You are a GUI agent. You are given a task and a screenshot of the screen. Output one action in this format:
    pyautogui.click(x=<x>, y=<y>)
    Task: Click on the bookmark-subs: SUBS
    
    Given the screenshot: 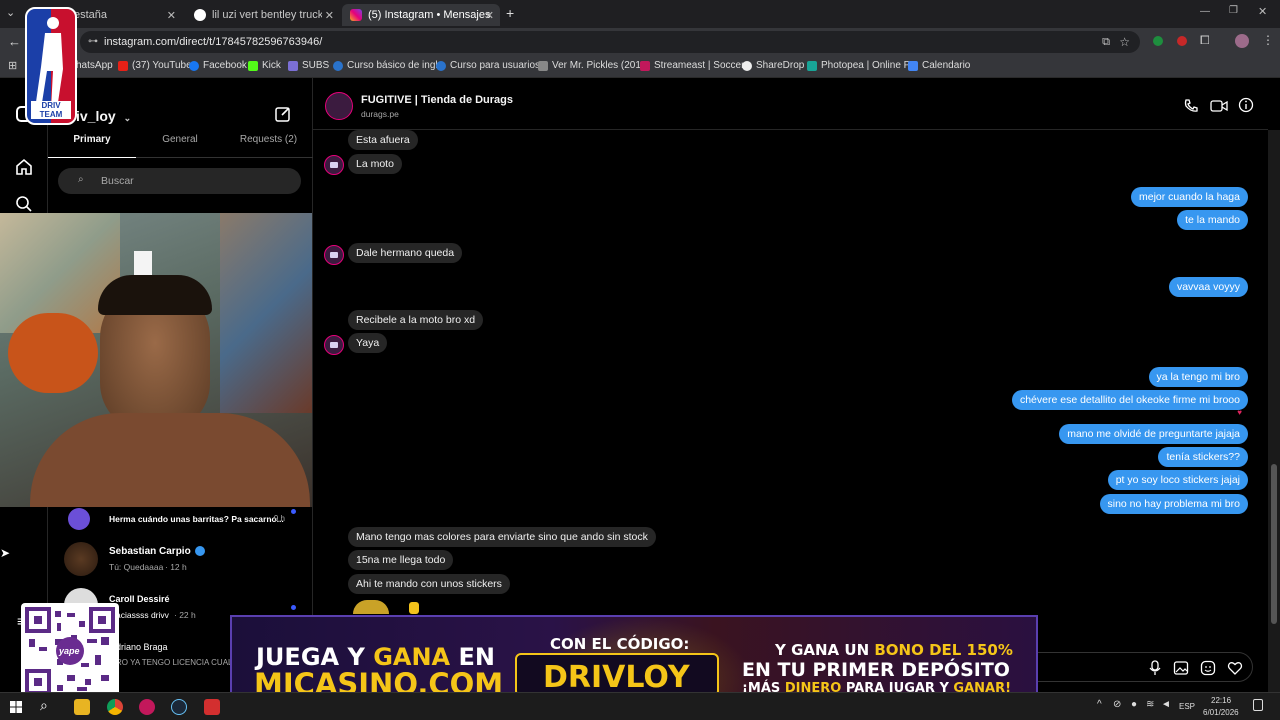 What is the action you would take?
    pyautogui.click(x=308, y=65)
    